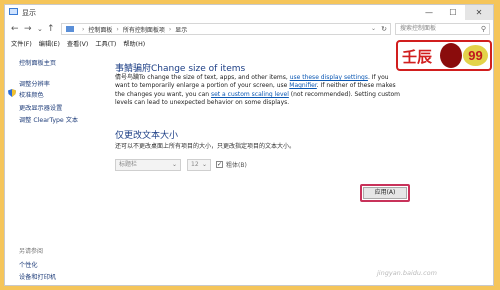 The image size is (500, 290). Describe the element at coordinates (205, 146) in the screenshot. I see `text-size-description: 还可以不更改桌面上所有项目的大小，只更改指定项目的文本大小。` at that location.